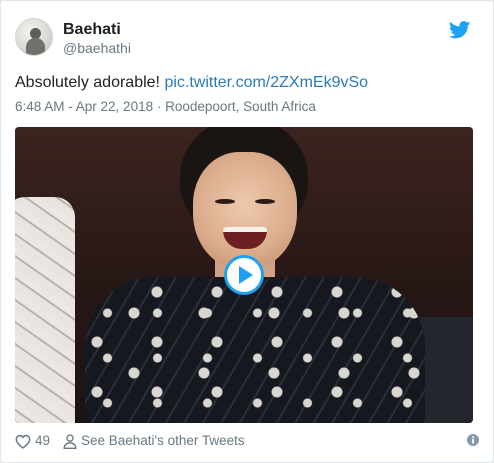 This screenshot has width=494, height=463. I want to click on display-name: Baehati, so click(97, 29).